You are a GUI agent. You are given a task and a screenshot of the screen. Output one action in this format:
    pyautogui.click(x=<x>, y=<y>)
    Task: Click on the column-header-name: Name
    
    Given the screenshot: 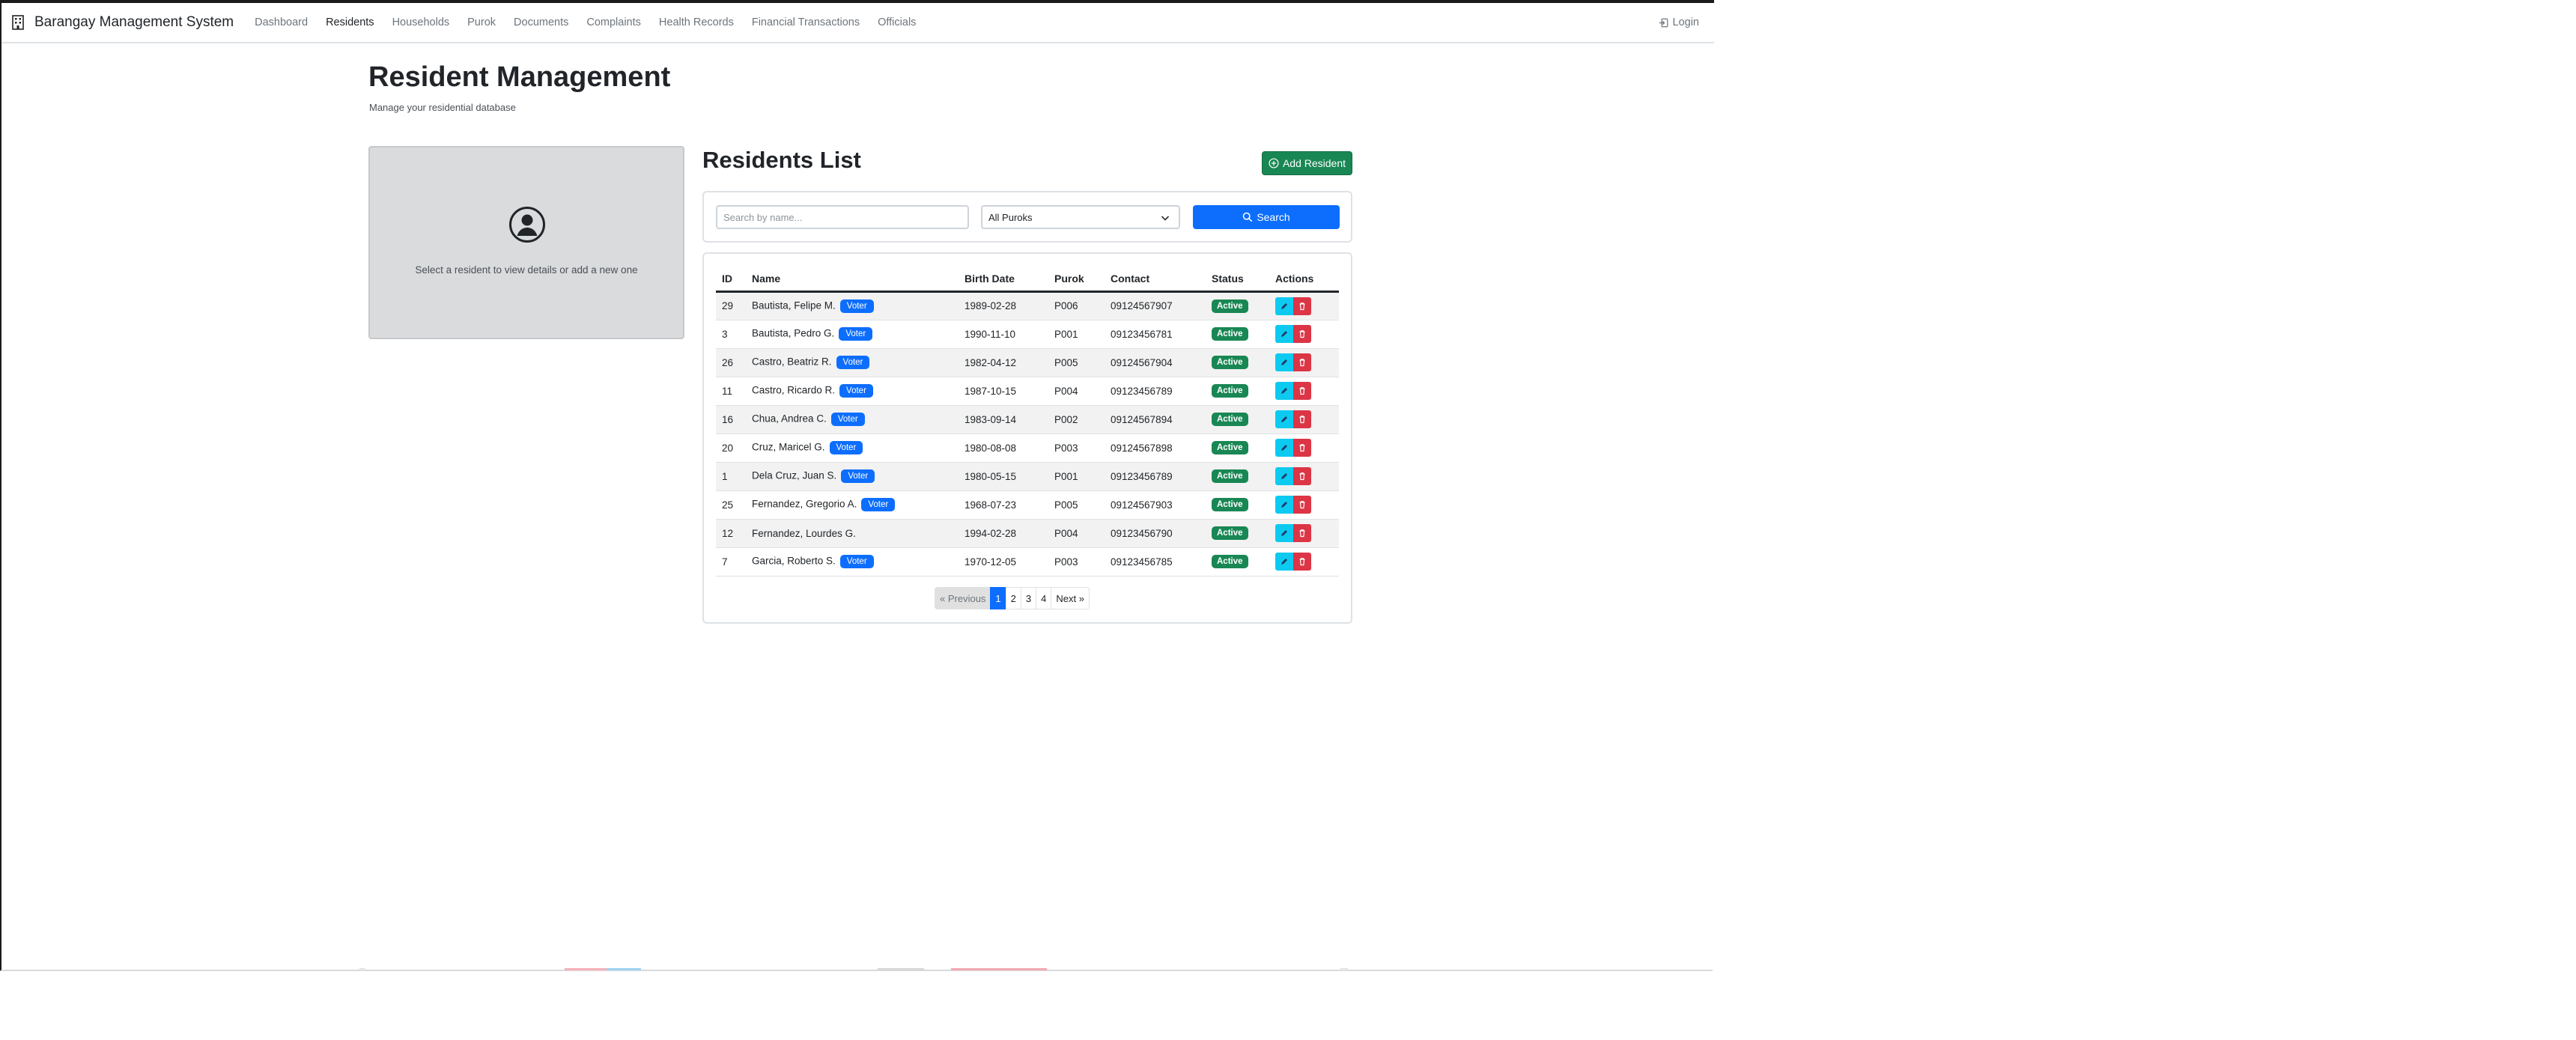 What is the action you would take?
    pyautogui.click(x=852, y=280)
    